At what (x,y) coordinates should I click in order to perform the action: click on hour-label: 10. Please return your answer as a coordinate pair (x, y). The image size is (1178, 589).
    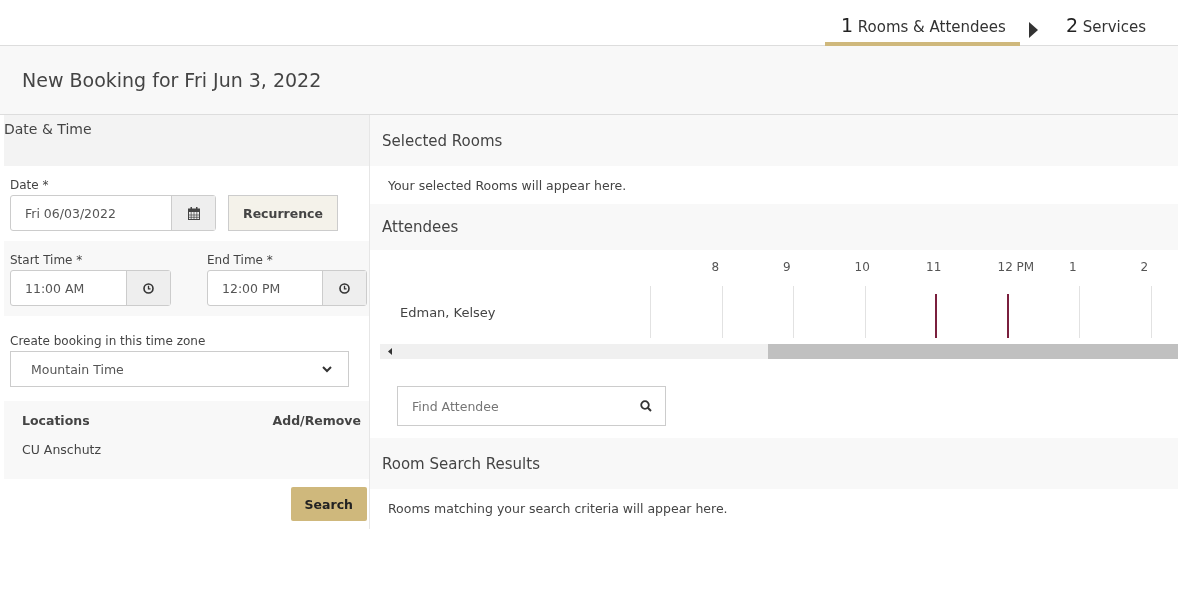
    Looking at the image, I should click on (862, 267).